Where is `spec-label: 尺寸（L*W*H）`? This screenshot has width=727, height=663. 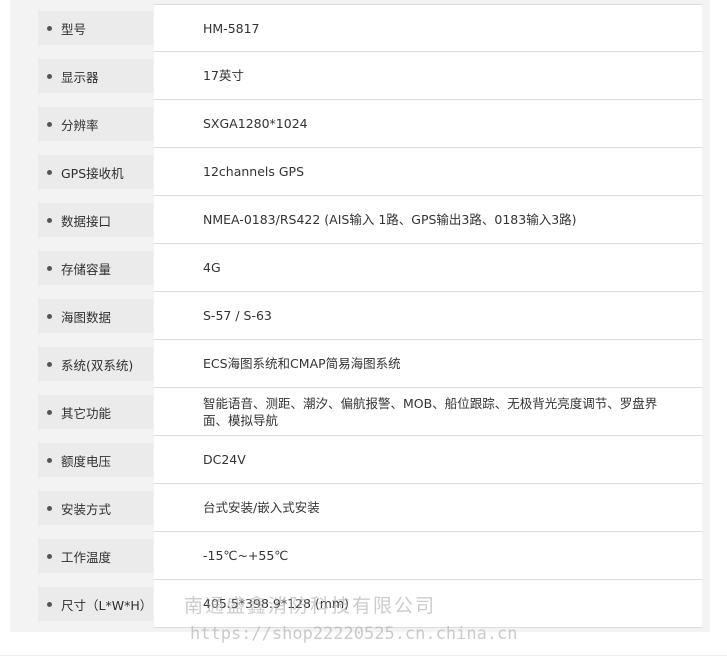 spec-label: 尺寸（L*W*H） is located at coordinates (107, 605).